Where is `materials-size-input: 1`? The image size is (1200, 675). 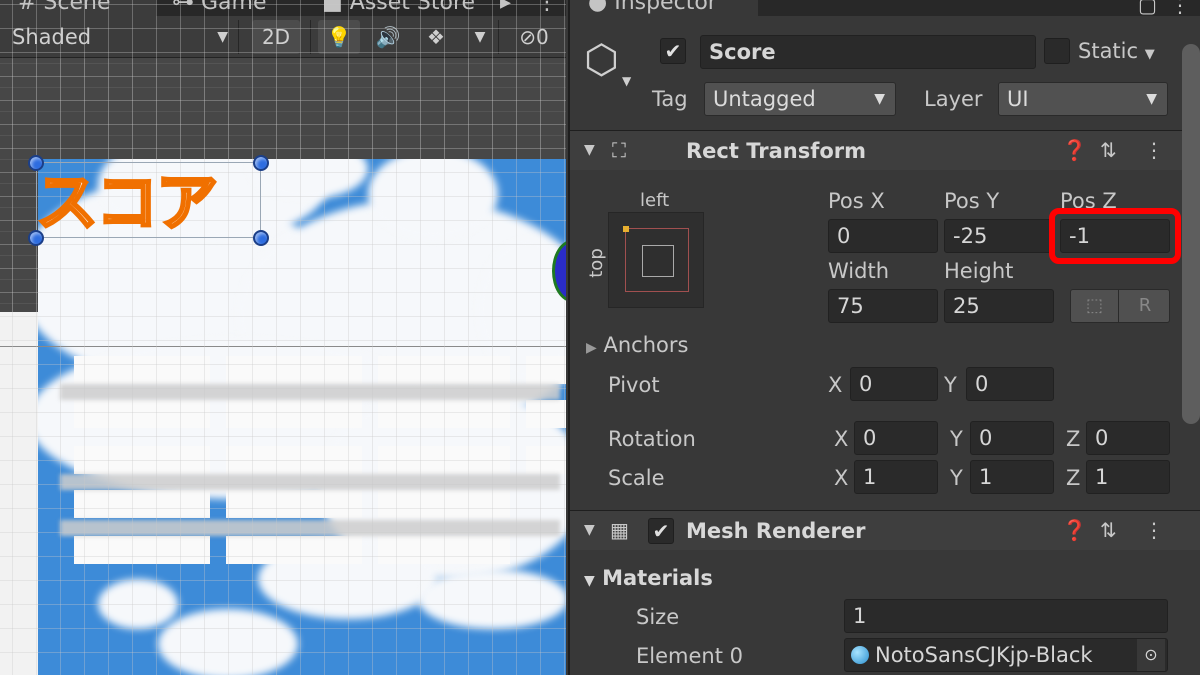
materials-size-input: 1 is located at coordinates (1006, 616).